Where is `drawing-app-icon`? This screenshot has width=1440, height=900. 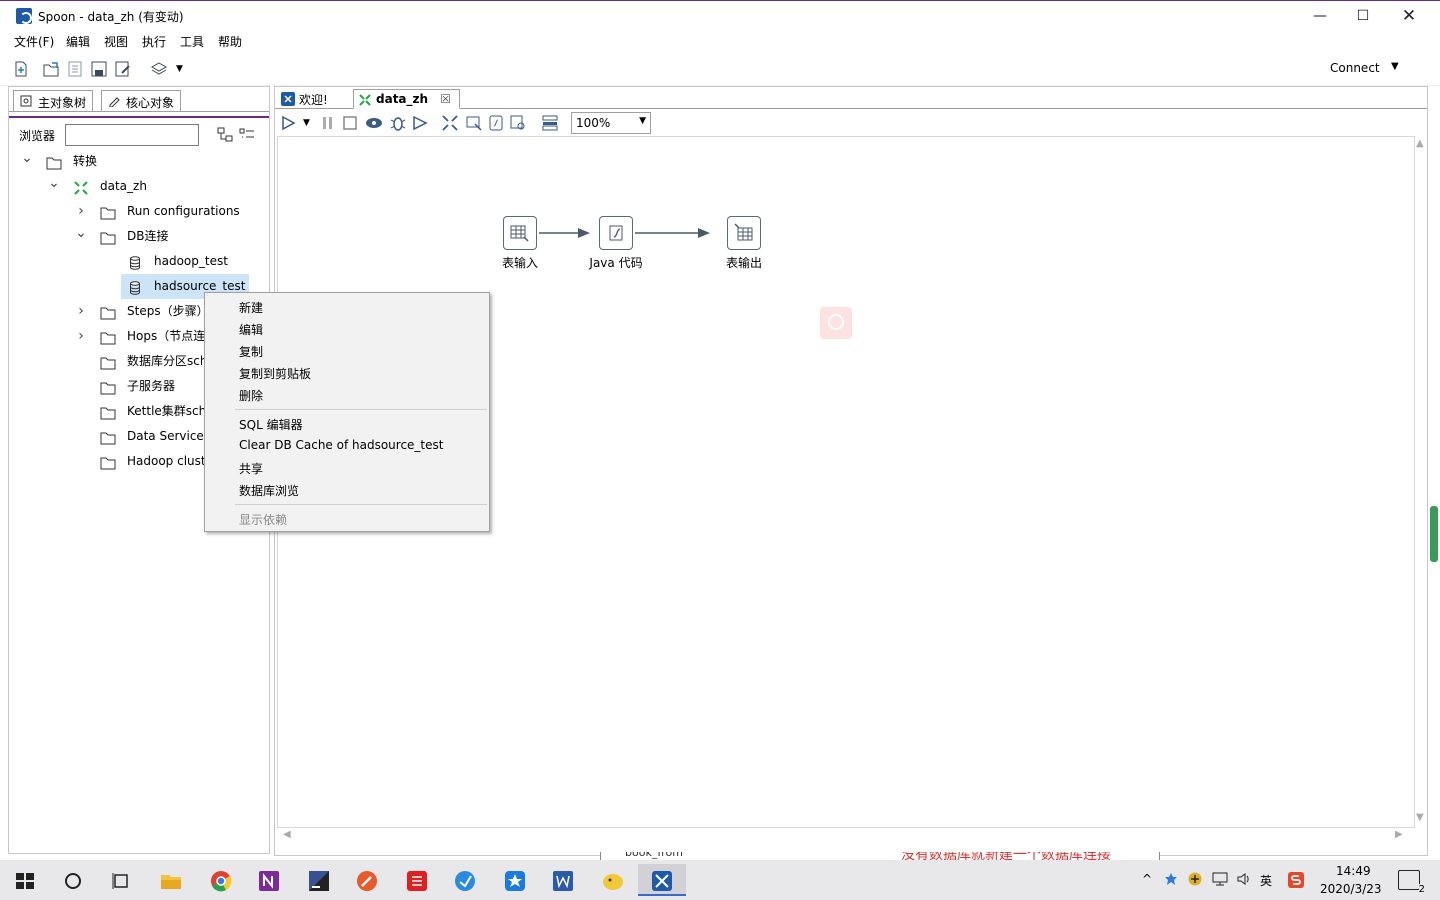
drawing-app-icon is located at coordinates (367, 881).